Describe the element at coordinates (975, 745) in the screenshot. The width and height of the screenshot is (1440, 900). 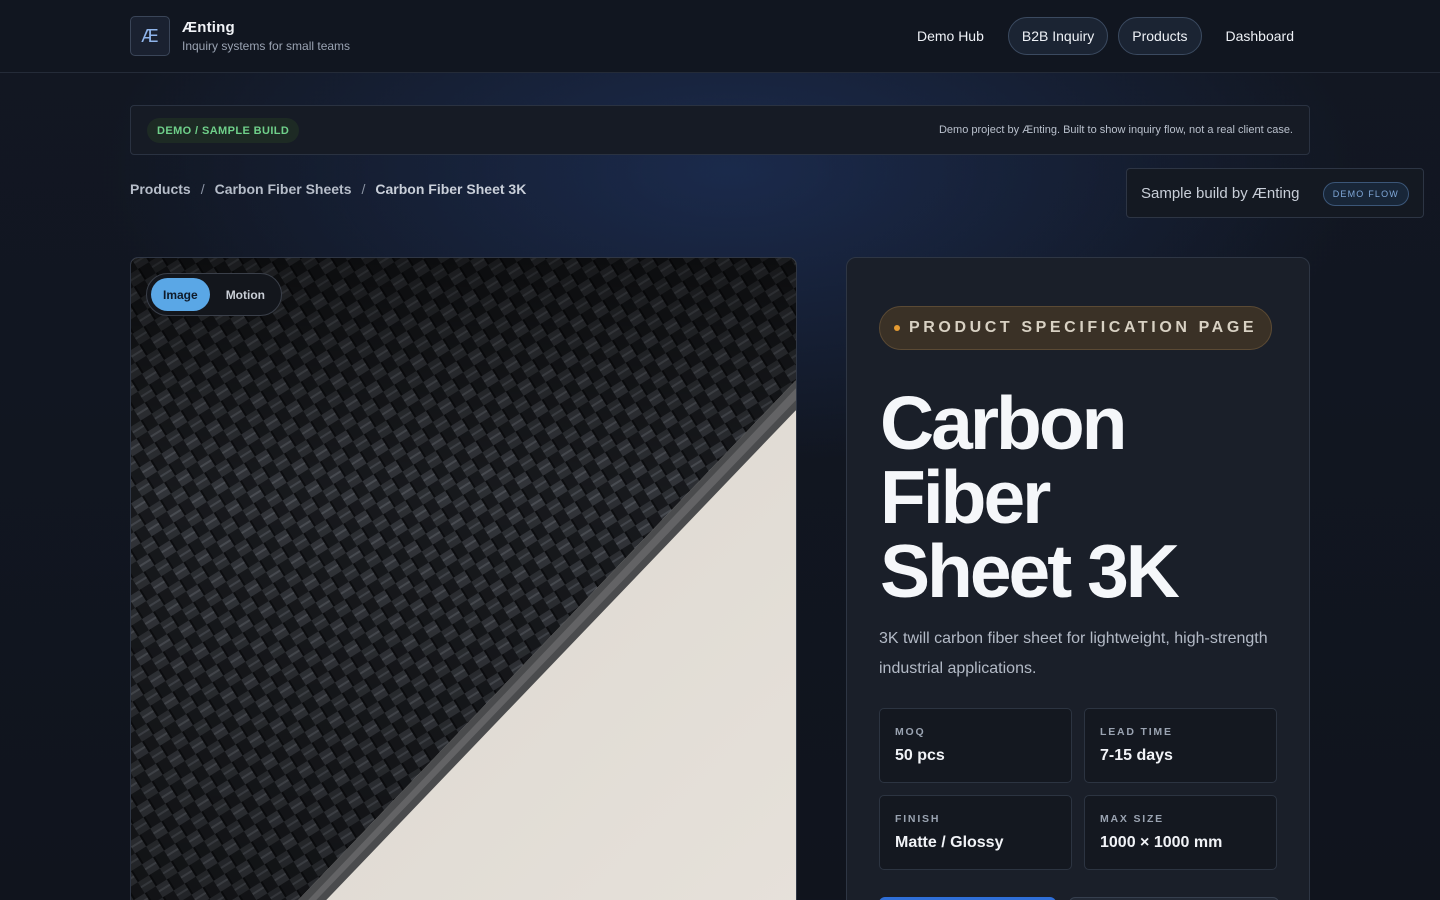
I see `spec-moq: MOQ 50 pcs` at that location.